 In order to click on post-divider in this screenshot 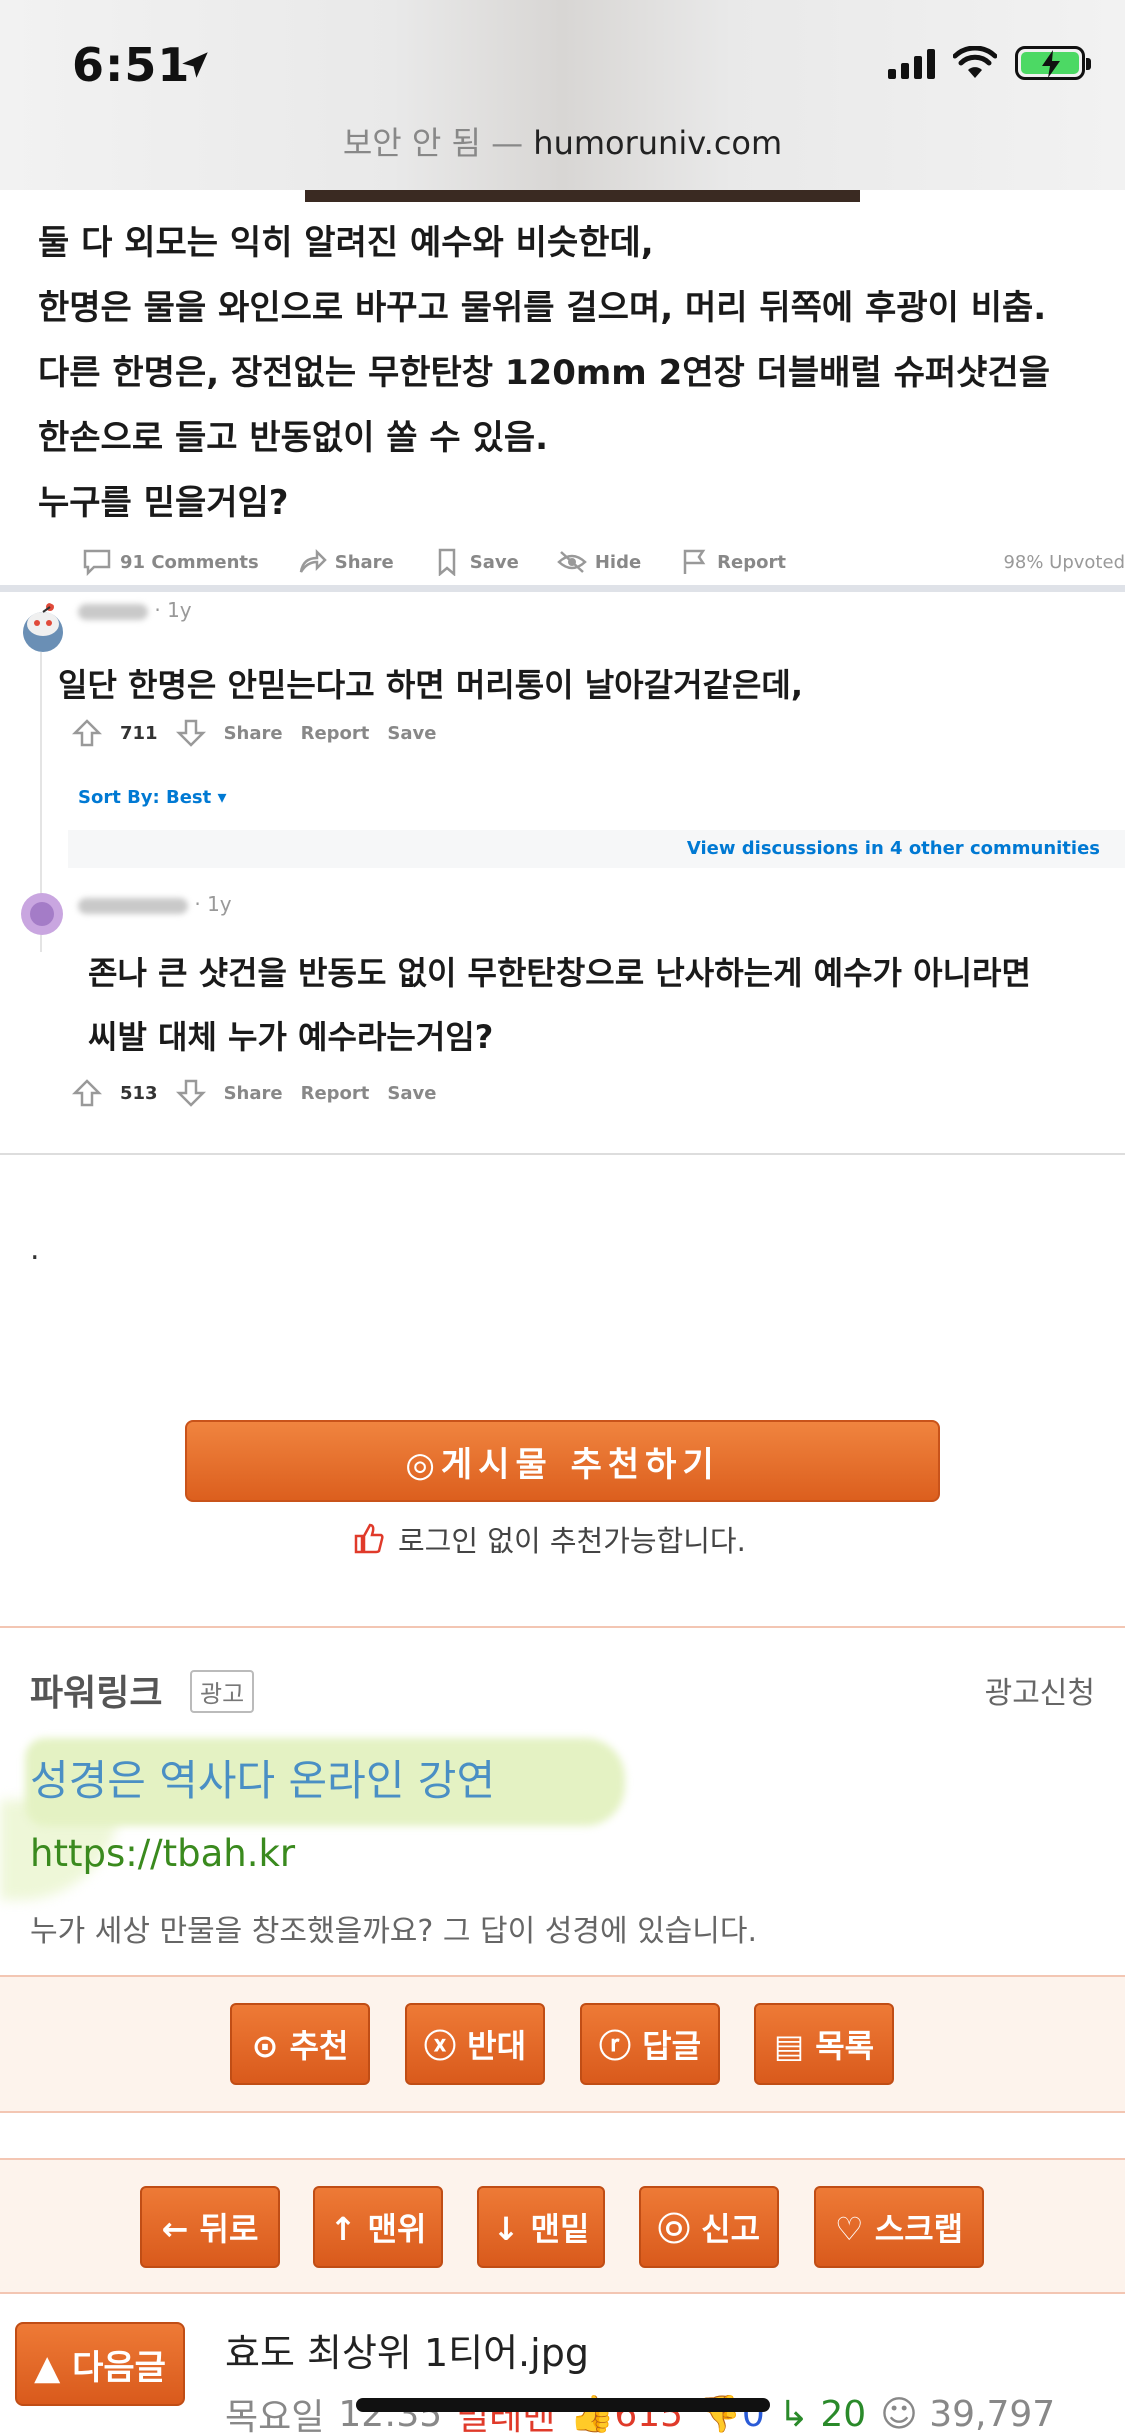, I will do `click(562, 588)`.